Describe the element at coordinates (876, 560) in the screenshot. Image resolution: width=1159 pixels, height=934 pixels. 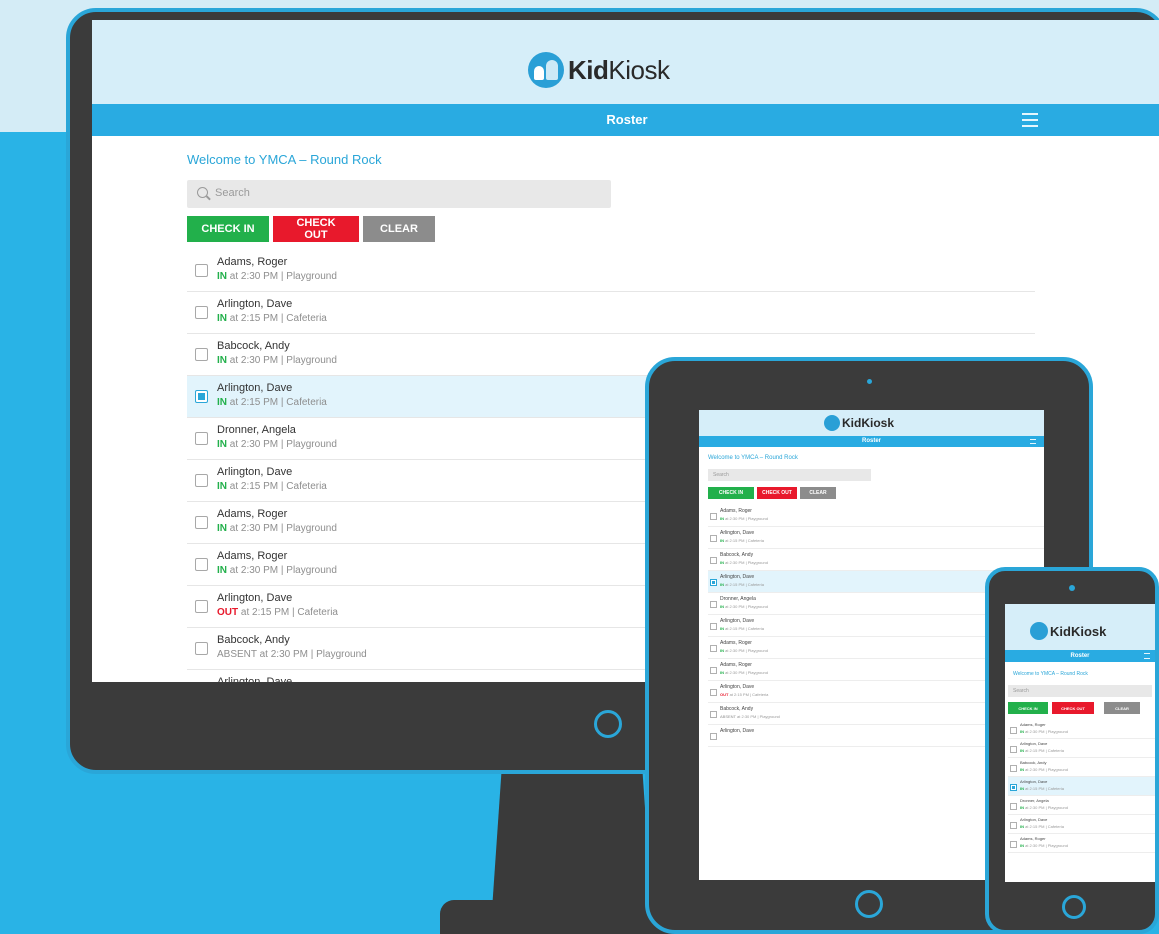
I see `tablet-roster-row: Babcock, Andy IN at 2:30 PM | Playground` at that location.